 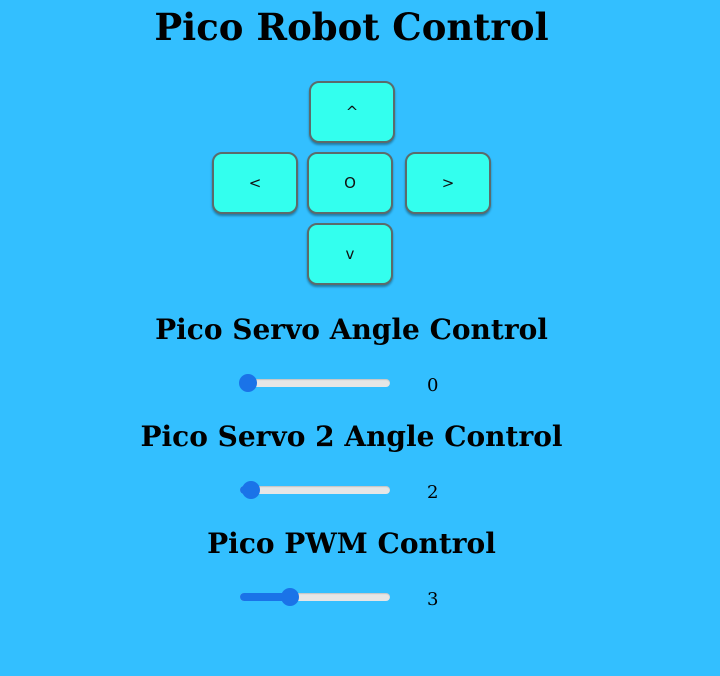 I want to click on forward-button: ^, so click(x=352, y=112).